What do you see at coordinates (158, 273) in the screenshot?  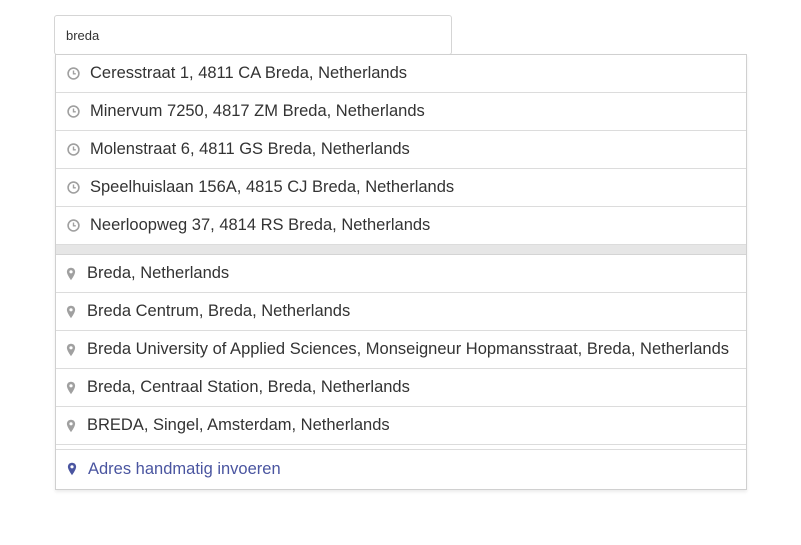 I see `place-result-label: Breda, Netherlands` at bounding box center [158, 273].